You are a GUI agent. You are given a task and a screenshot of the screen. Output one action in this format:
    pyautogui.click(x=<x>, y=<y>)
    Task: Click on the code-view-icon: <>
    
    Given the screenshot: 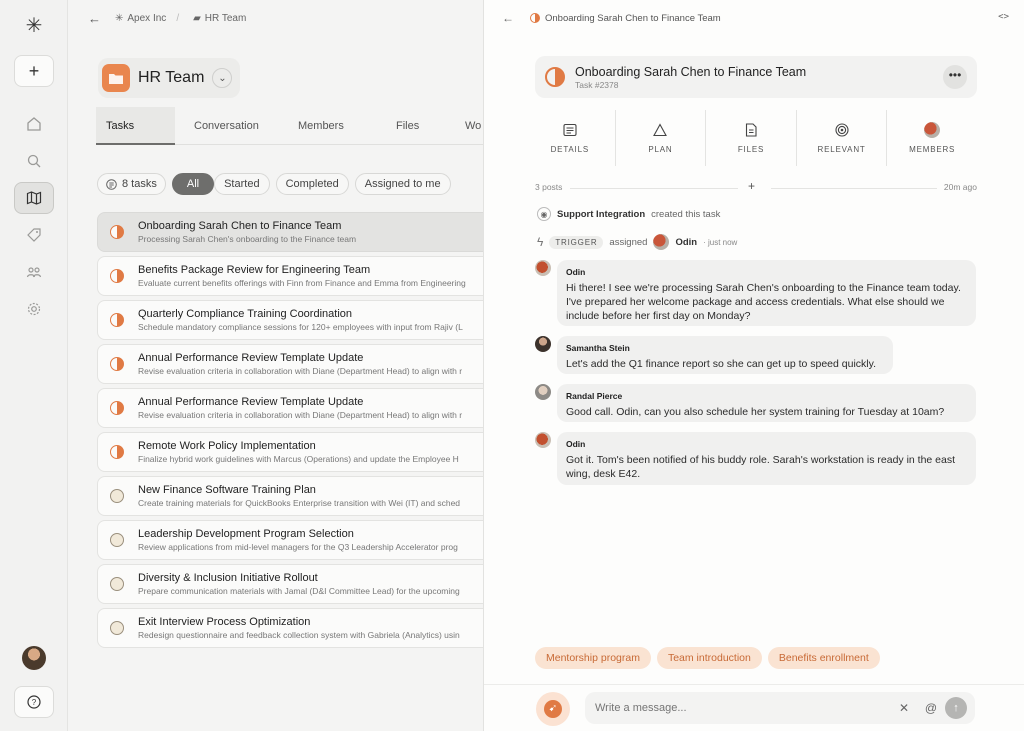 What is the action you would take?
    pyautogui.click(x=1003, y=17)
    